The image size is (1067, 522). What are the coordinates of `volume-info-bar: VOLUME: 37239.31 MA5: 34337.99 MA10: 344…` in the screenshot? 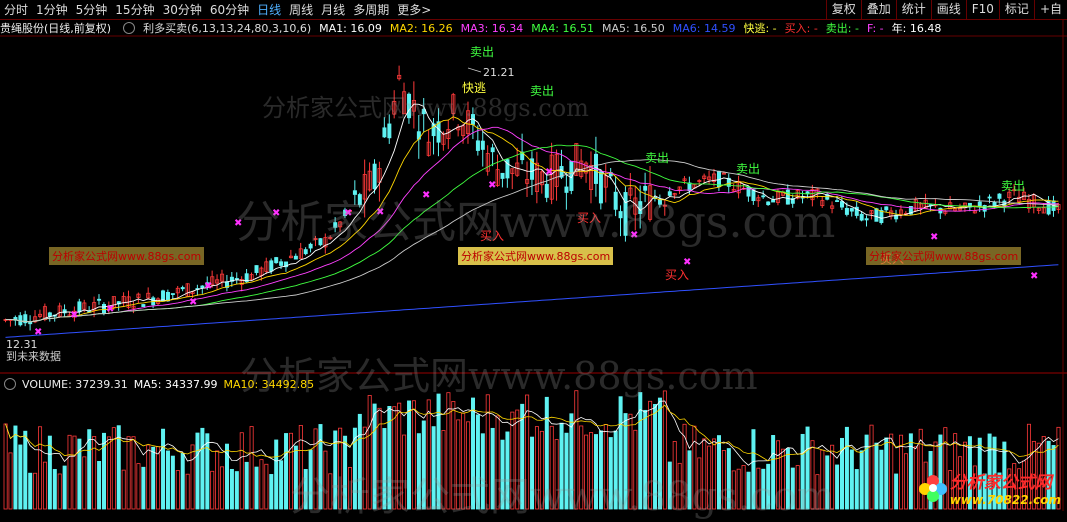 It's located at (160, 384).